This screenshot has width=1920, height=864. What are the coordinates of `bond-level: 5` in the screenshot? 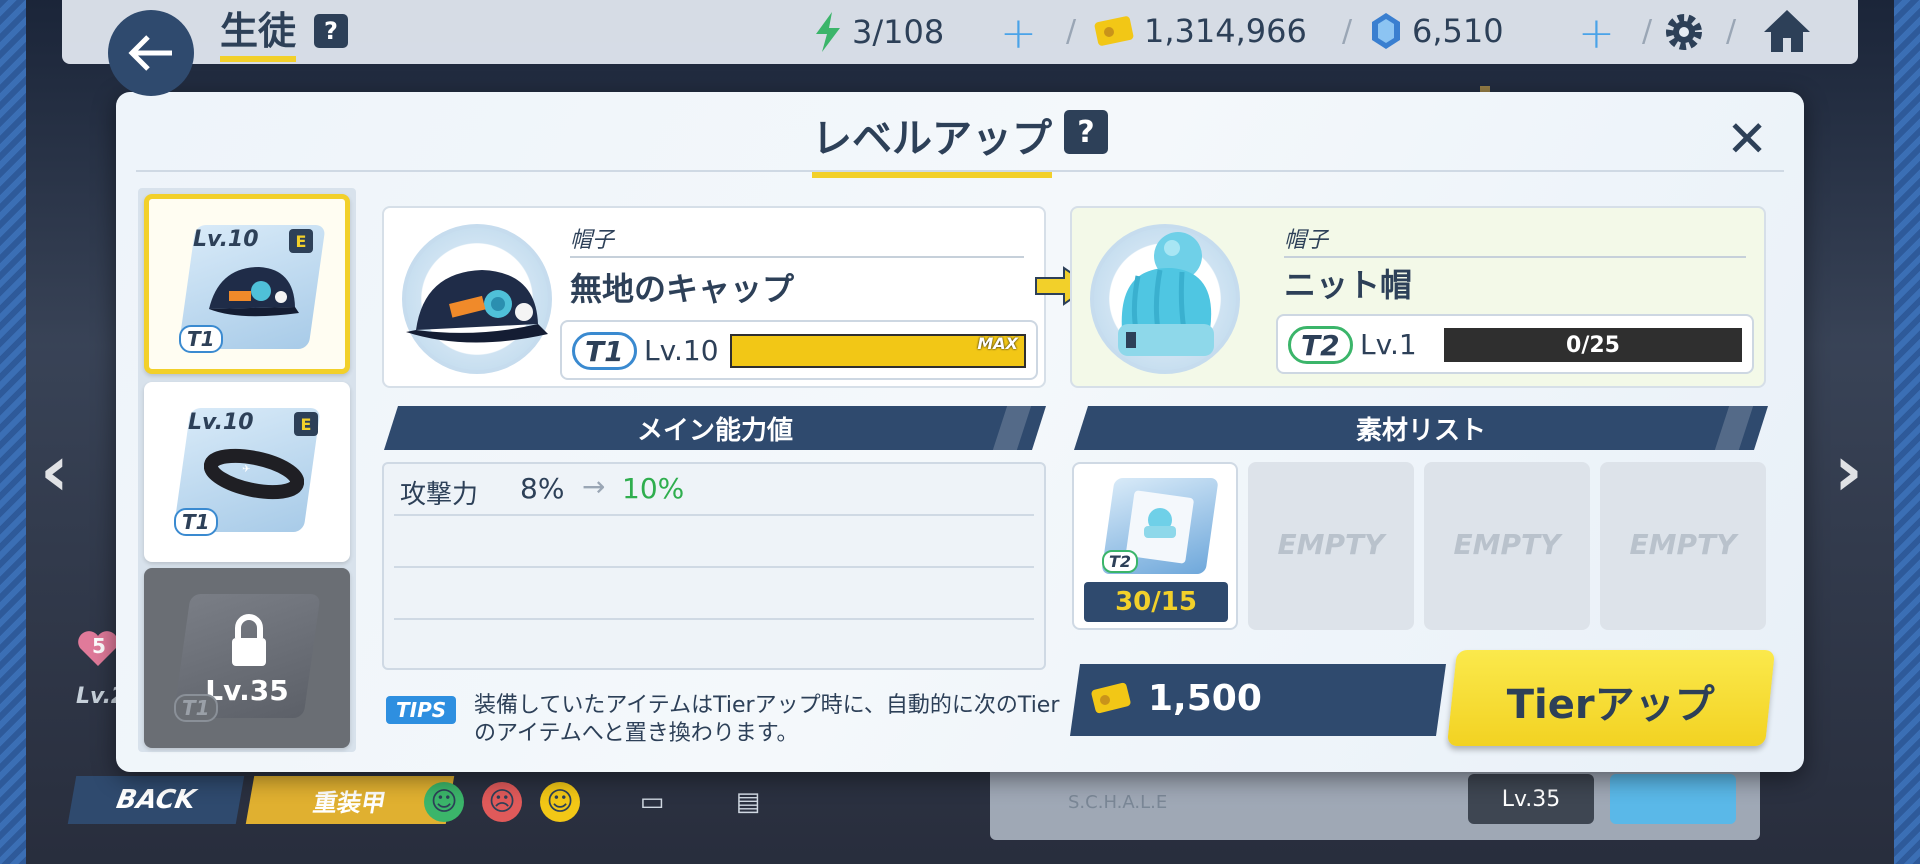 It's located at (99, 646).